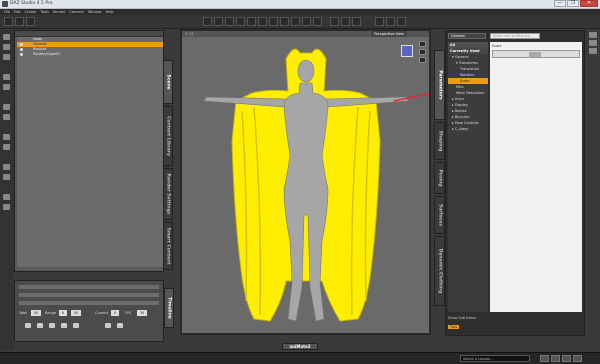  Describe the element at coordinates (63, 313) in the screenshot. I see `range-start-field: 0` at that location.